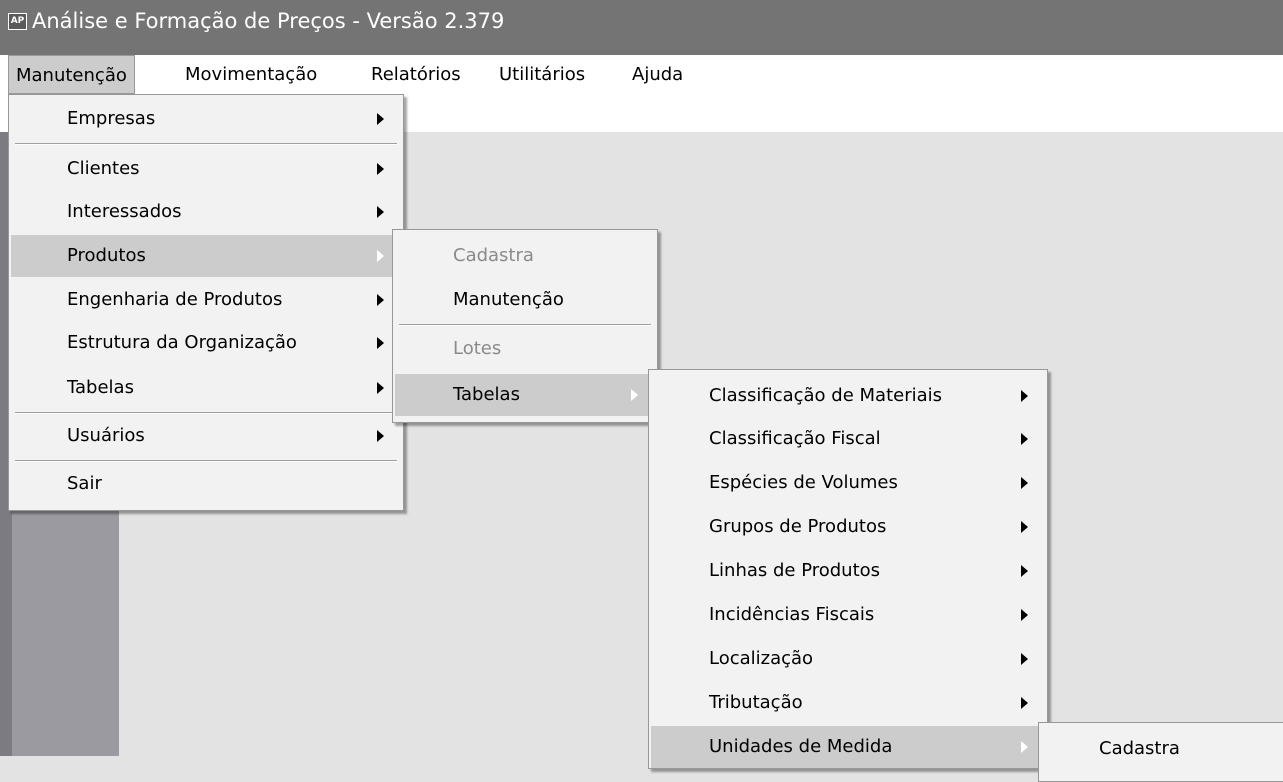 The width and height of the screenshot is (1283, 782). What do you see at coordinates (761, 658) in the screenshot?
I see `menu-item-label: Localização` at bounding box center [761, 658].